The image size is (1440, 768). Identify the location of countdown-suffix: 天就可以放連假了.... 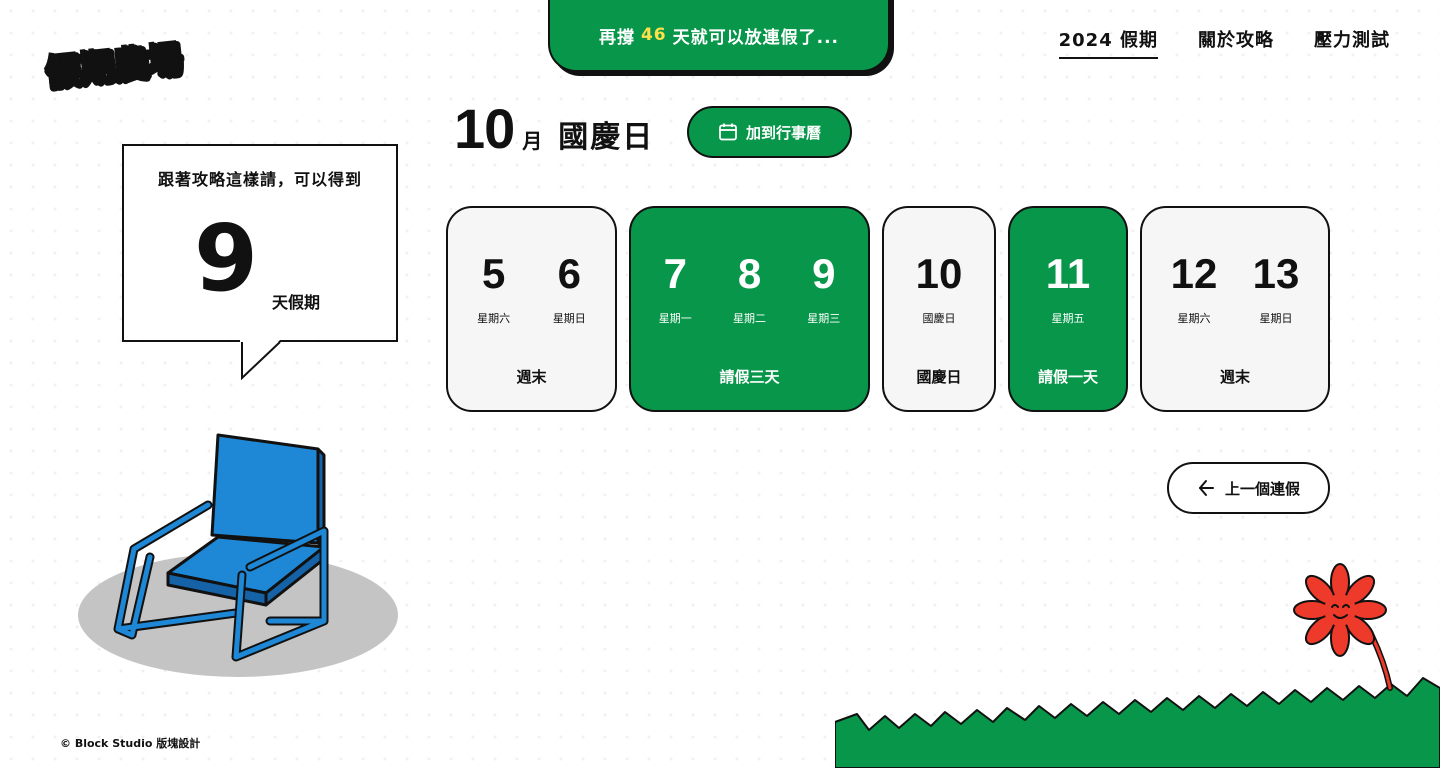
(756, 37).